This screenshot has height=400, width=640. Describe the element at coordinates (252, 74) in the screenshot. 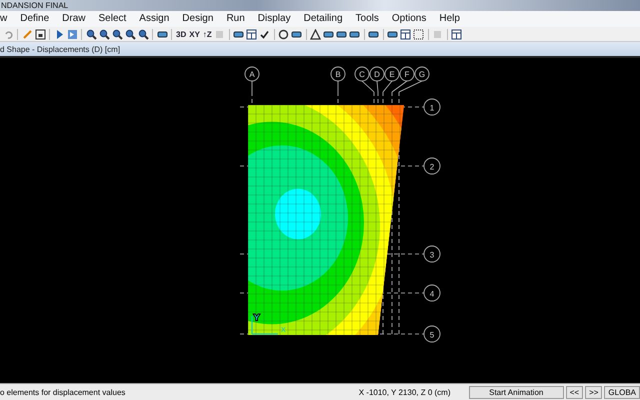

I see `grid-bubble: A` at that location.